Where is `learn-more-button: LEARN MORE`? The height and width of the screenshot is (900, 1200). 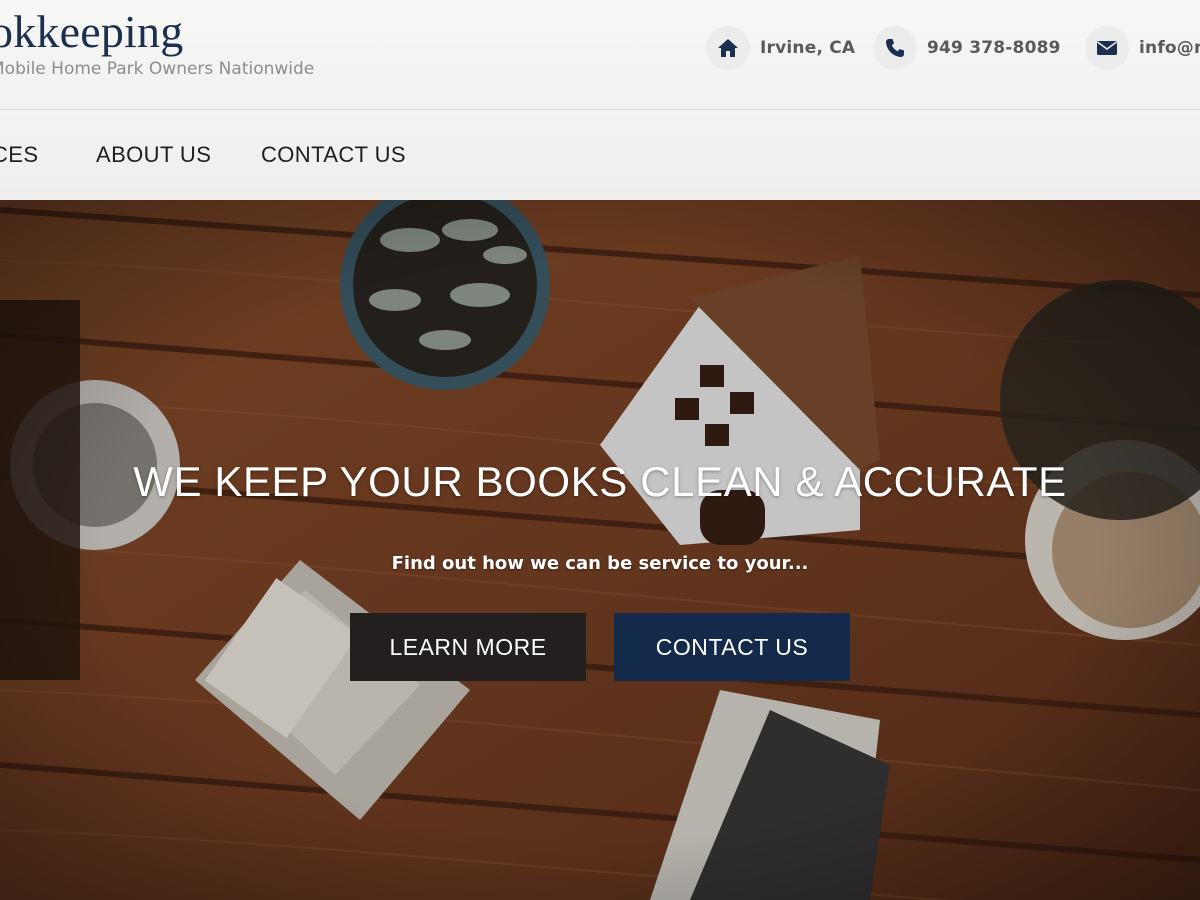 learn-more-button: LEARN MORE is located at coordinates (468, 647).